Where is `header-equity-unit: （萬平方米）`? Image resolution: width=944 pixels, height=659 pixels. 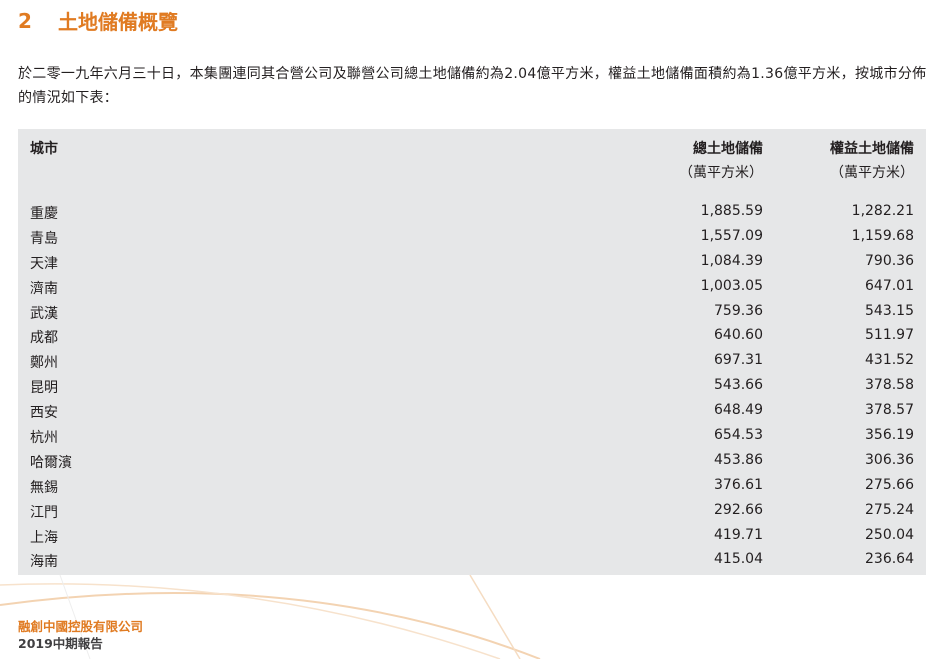 header-equity-unit: （萬平方米） is located at coordinates (872, 173).